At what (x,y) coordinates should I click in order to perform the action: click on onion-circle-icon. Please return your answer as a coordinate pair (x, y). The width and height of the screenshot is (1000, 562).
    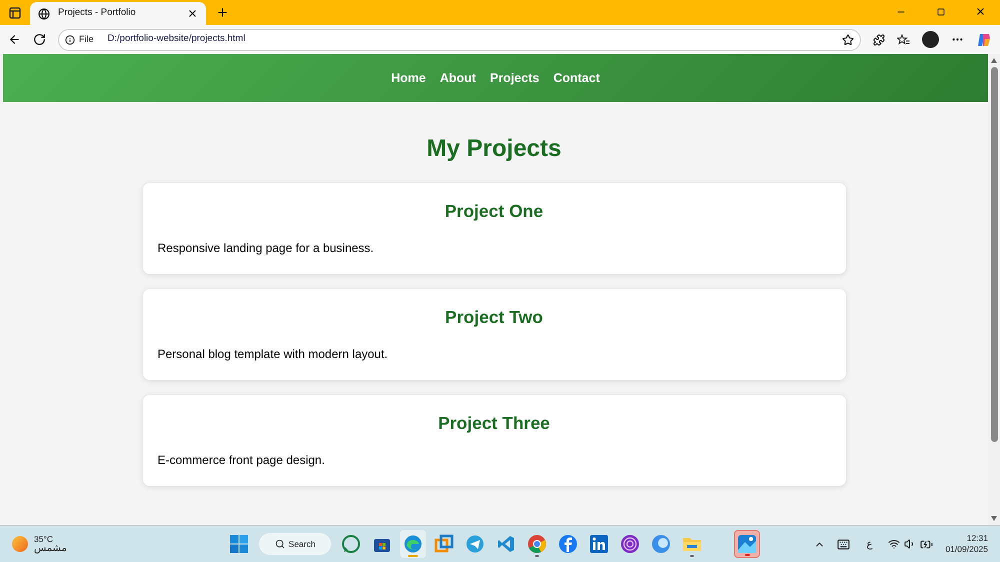
    Looking at the image, I should click on (630, 544).